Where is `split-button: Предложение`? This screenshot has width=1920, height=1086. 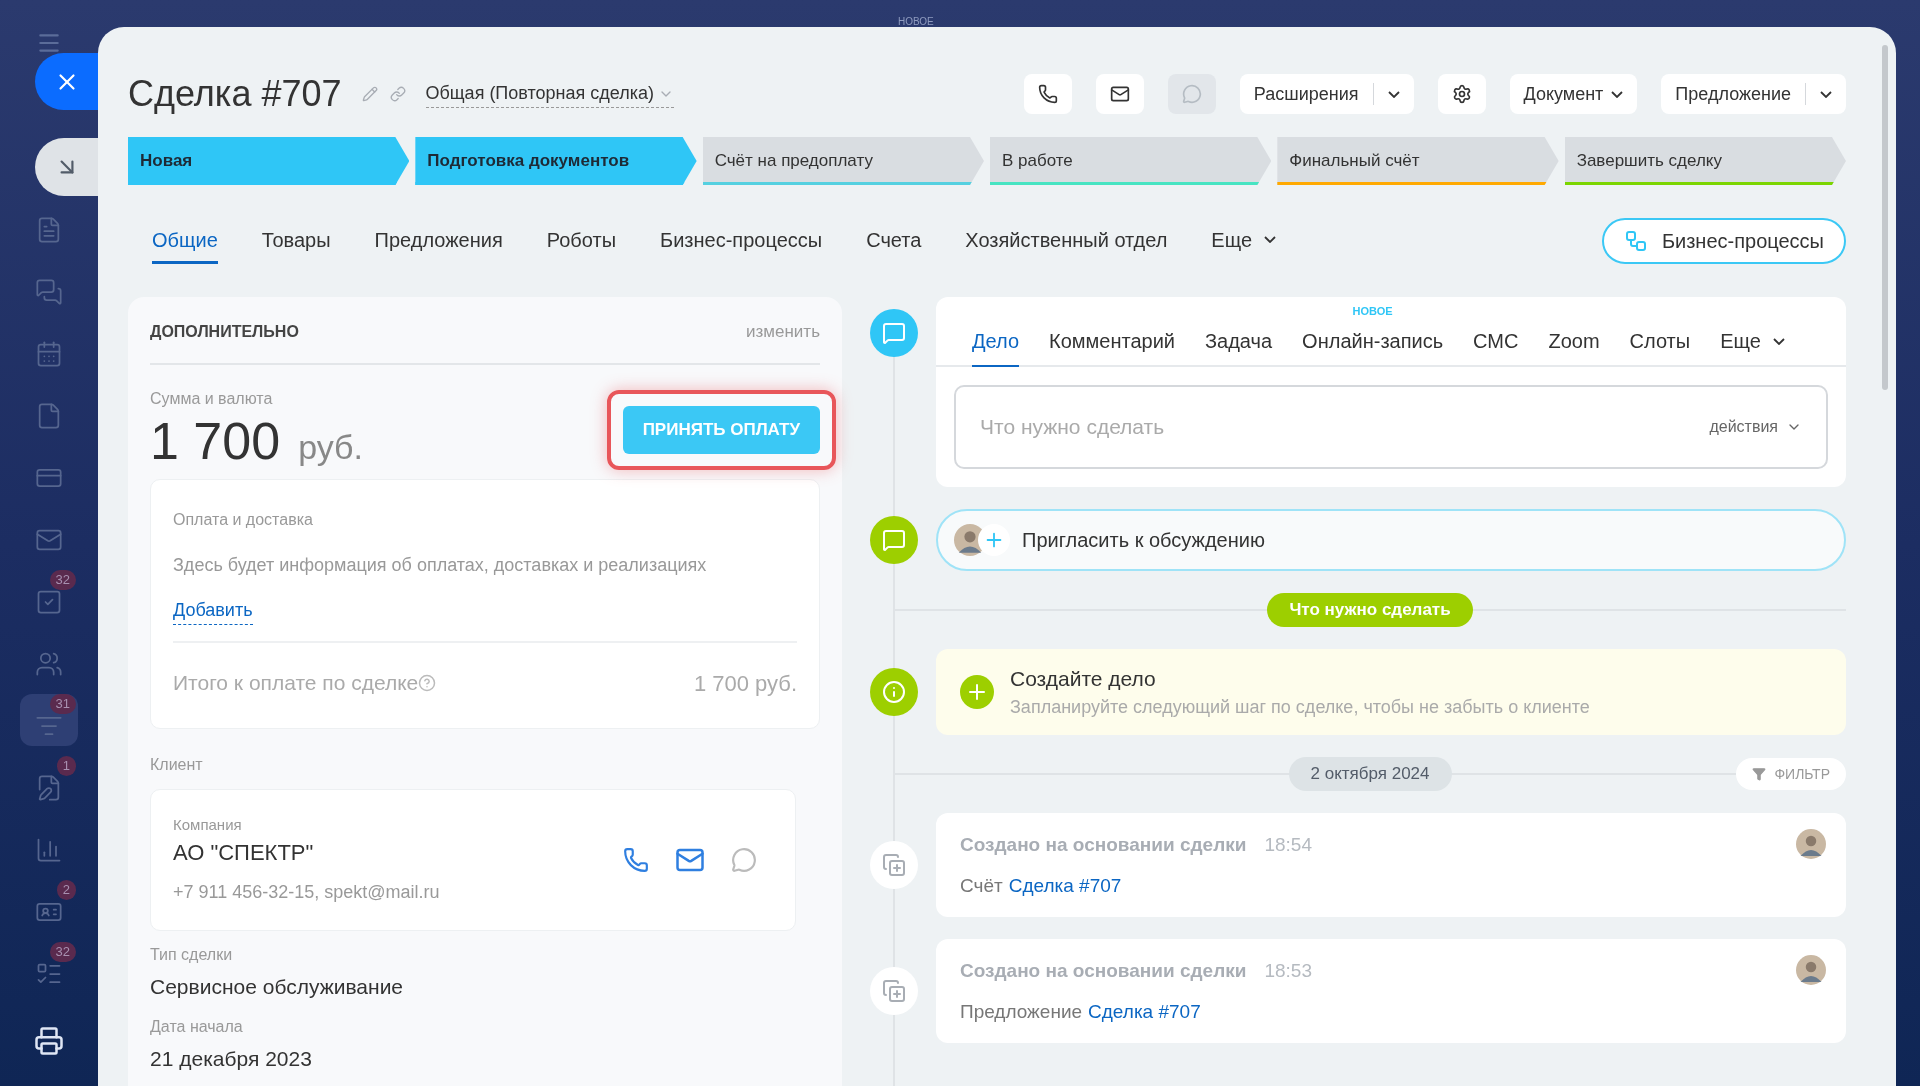
split-button: Предложение is located at coordinates (1753, 94).